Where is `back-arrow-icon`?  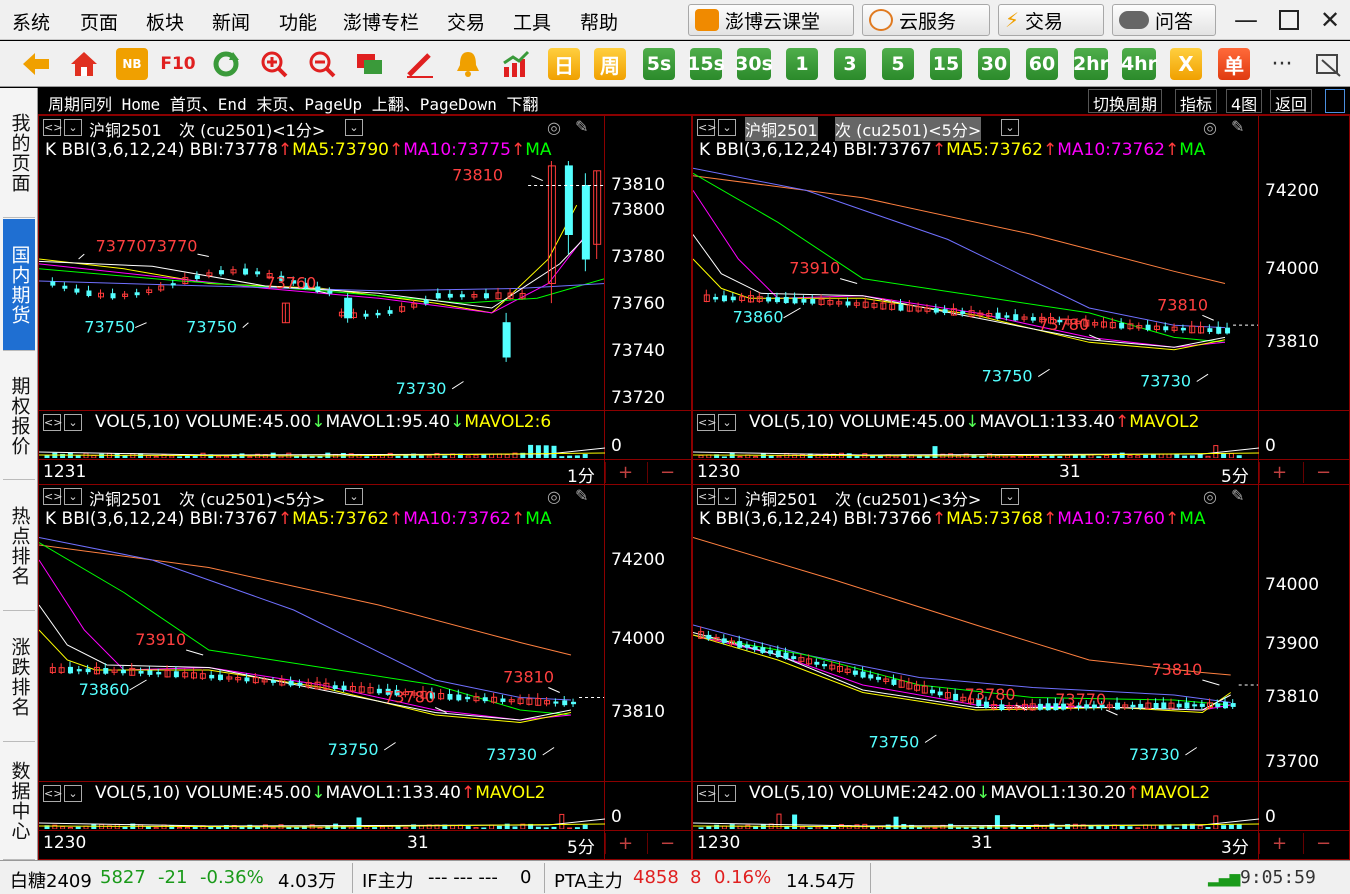 back-arrow-icon is located at coordinates (36, 64).